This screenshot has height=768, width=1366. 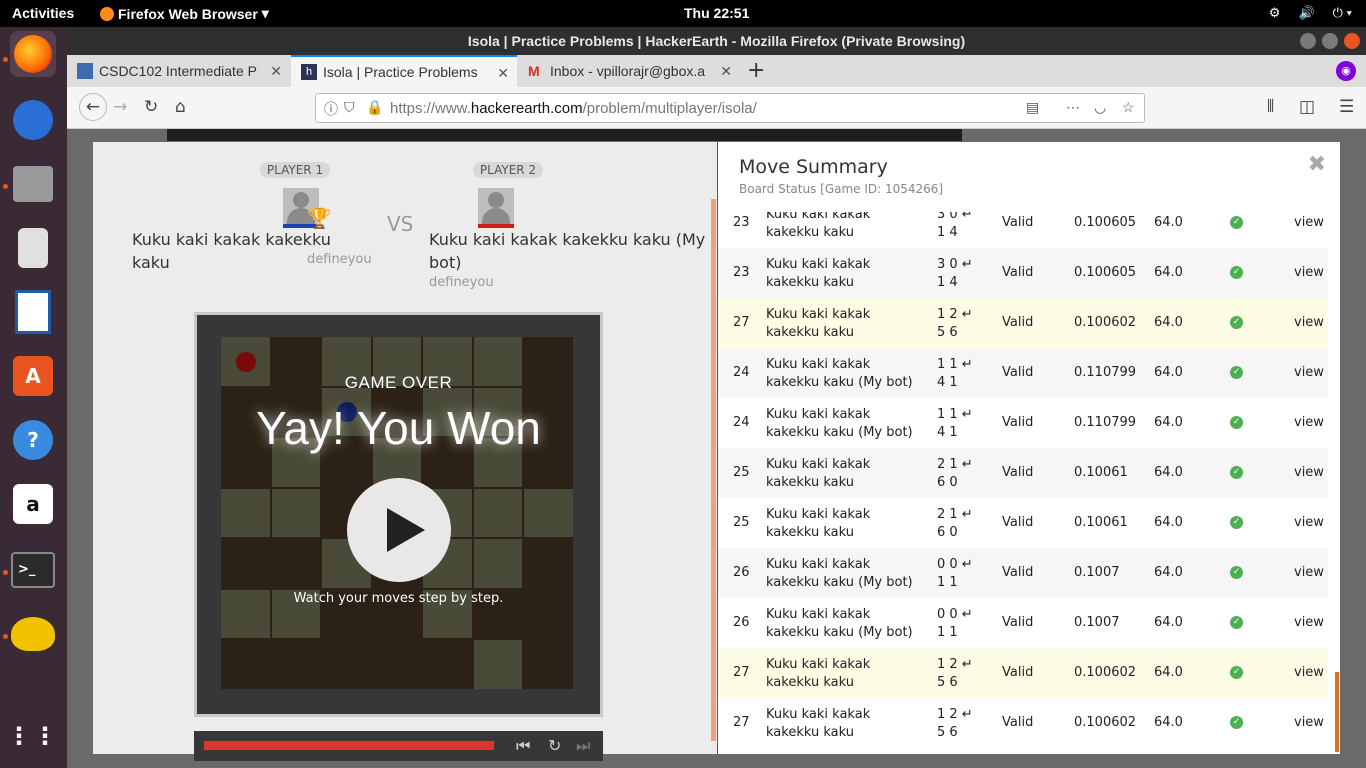 I want to click on activities-button: Activities, so click(x=43, y=13).